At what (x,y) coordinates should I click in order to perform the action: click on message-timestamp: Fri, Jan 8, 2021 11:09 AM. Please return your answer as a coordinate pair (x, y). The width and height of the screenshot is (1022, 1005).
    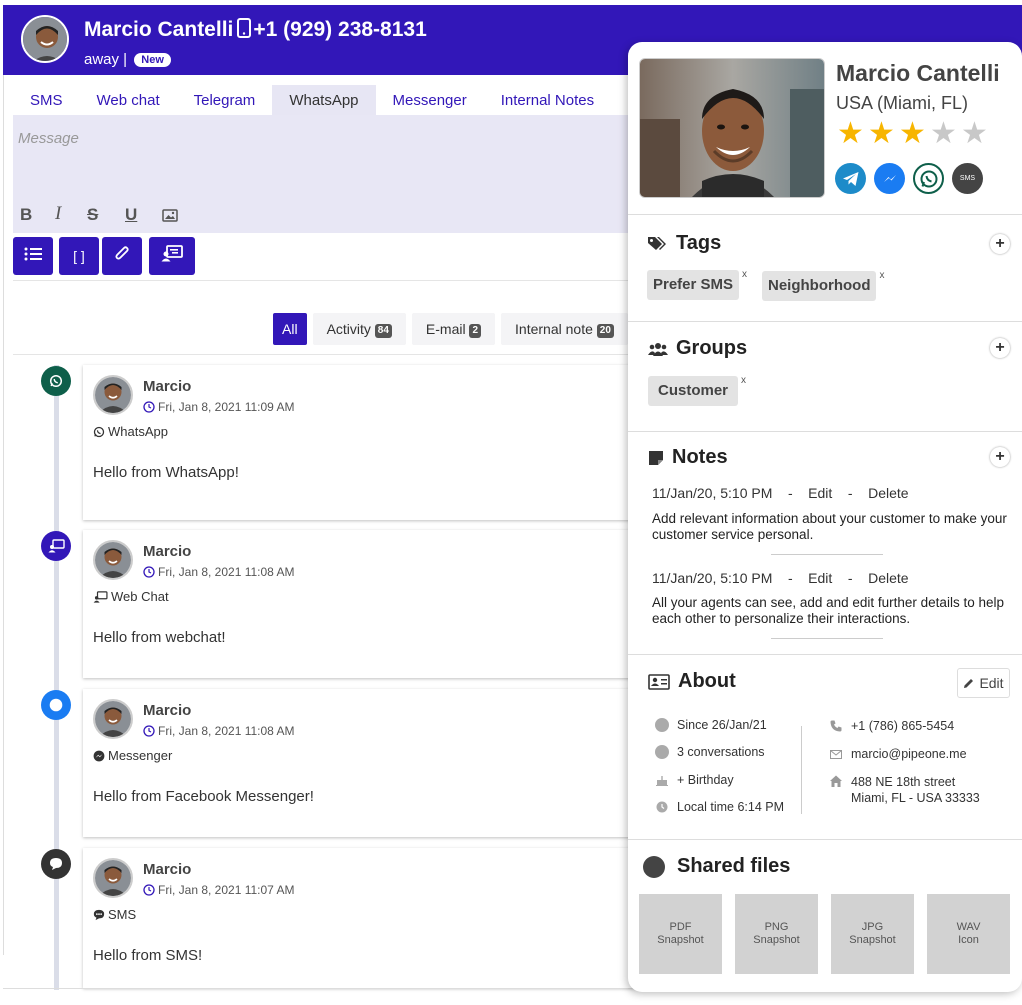
    Looking at the image, I should click on (219, 407).